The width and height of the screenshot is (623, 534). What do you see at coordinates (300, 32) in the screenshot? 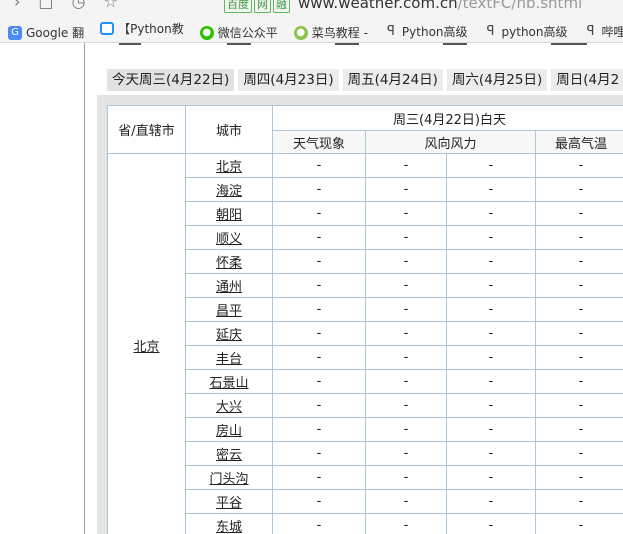
I see `runoob-icon: ●` at bounding box center [300, 32].